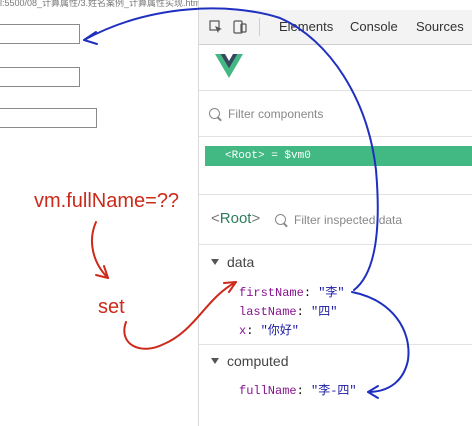 The width and height of the screenshot is (472, 426). I want to click on tab-sources: Sources, so click(440, 26).